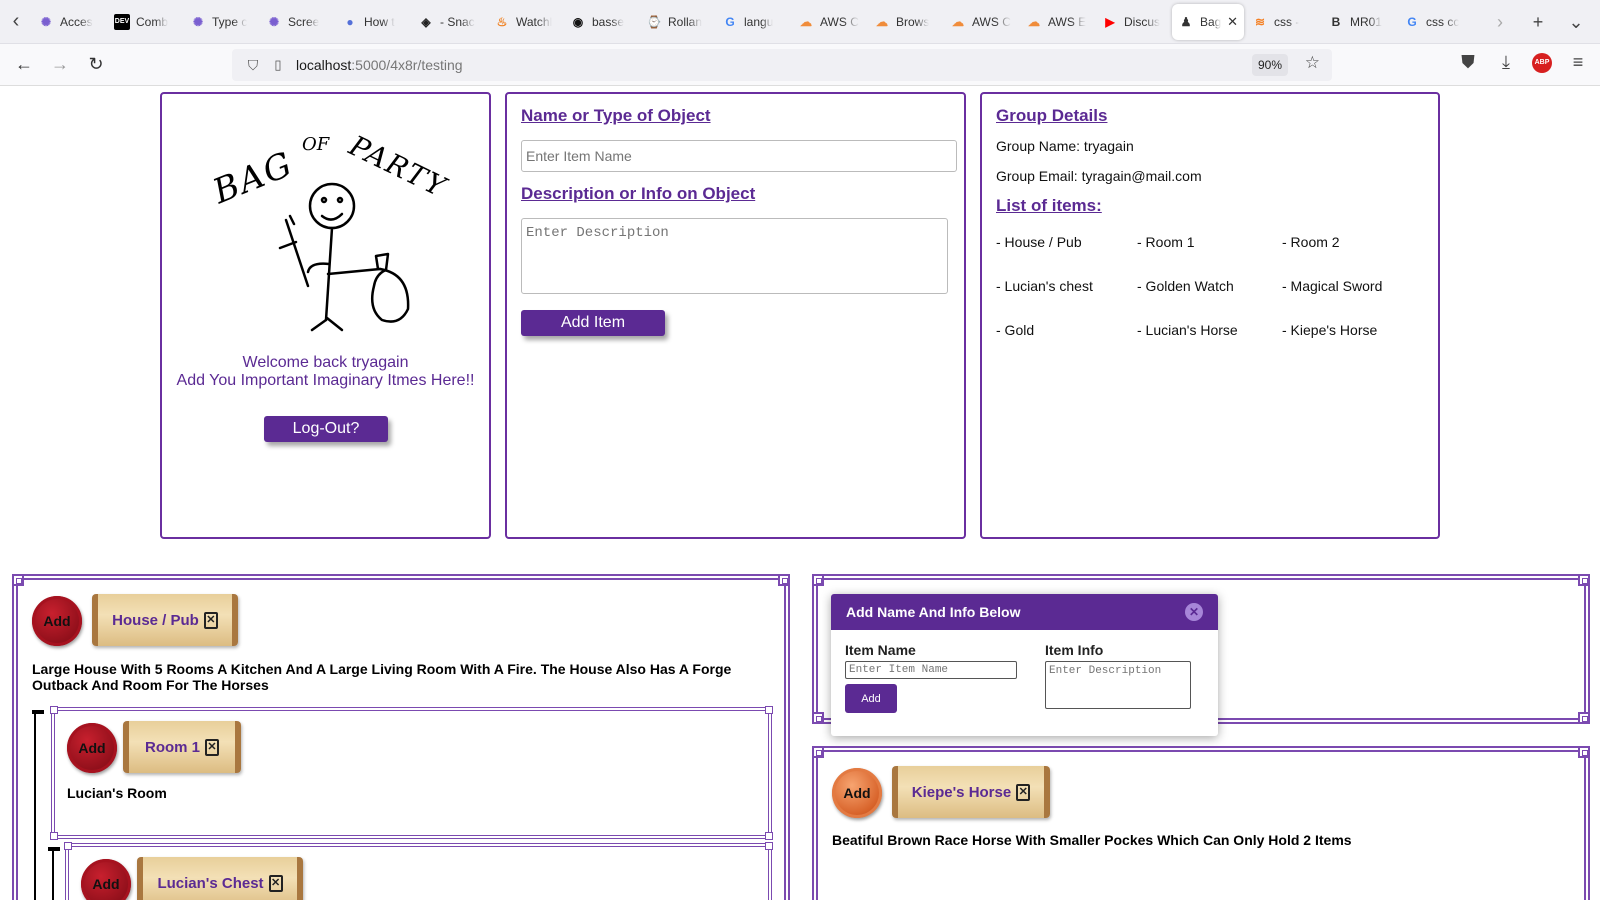 This screenshot has width=1600, height=900. Describe the element at coordinates (1049, 205) in the screenshot. I see `item-list-heading: List of items:` at that location.